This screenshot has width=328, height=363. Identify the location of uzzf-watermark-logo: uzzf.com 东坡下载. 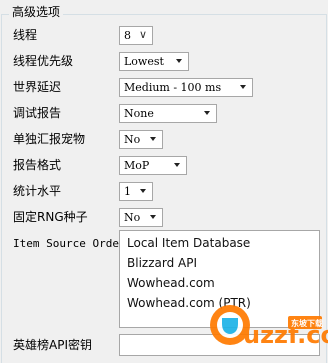
(269, 327).